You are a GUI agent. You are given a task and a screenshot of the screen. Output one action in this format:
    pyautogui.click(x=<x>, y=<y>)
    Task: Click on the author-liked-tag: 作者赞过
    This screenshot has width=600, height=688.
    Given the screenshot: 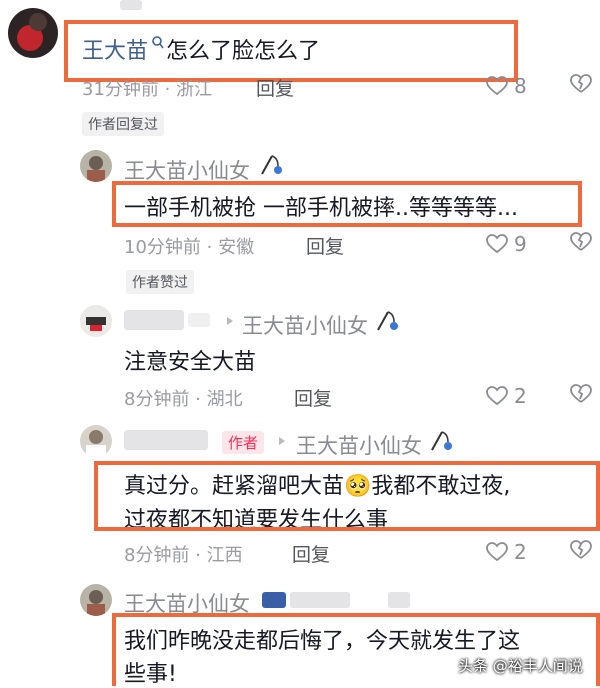 What is the action you would take?
    pyautogui.click(x=160, y=282)
    